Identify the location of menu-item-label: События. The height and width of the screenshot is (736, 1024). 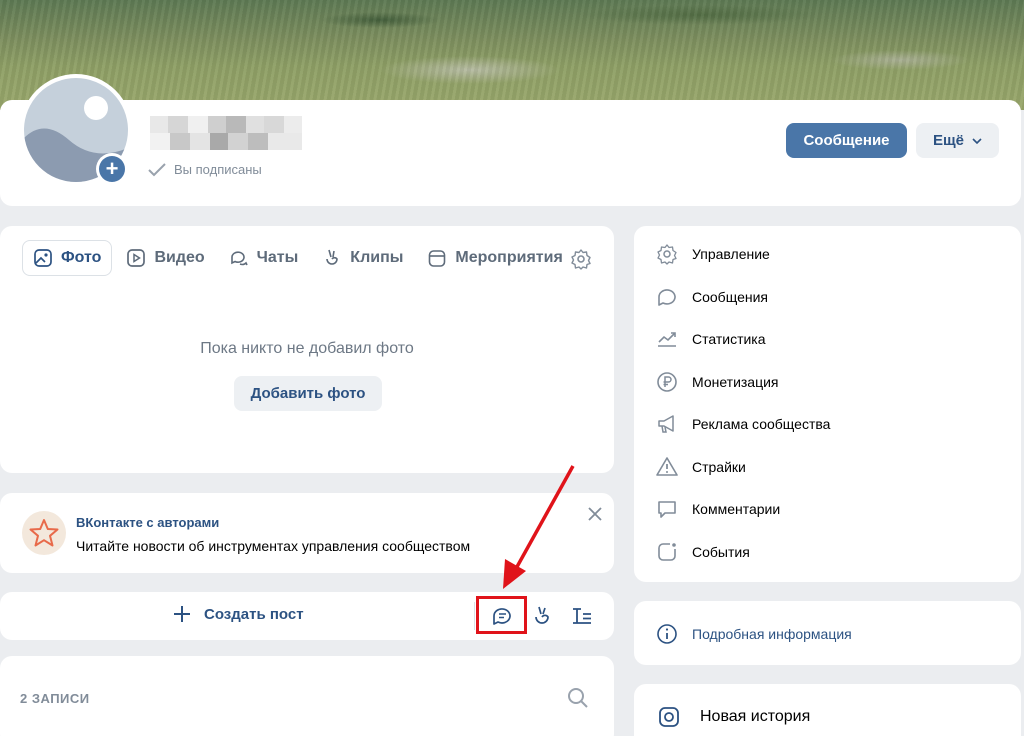
(721, 552).